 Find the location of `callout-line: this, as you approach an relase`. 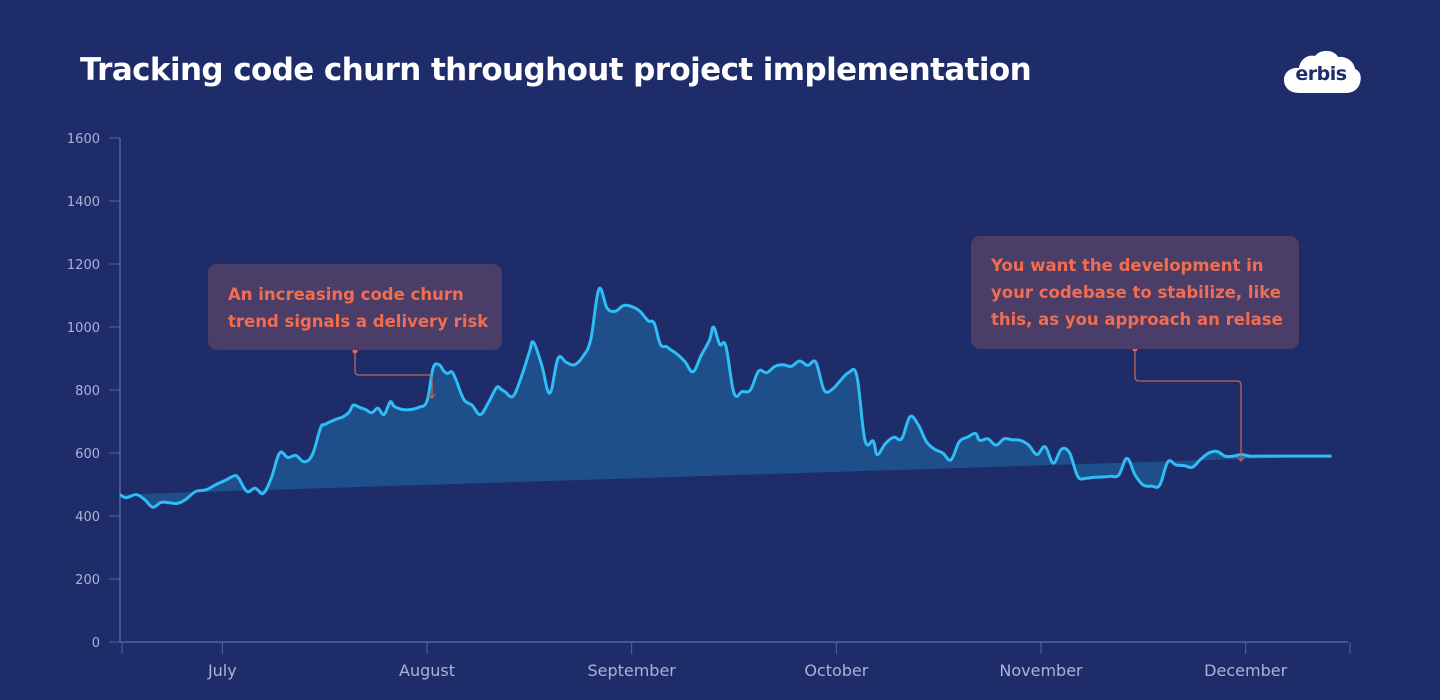

callout-line: this, as you approach an relase is located at coordinates (1137, 319).